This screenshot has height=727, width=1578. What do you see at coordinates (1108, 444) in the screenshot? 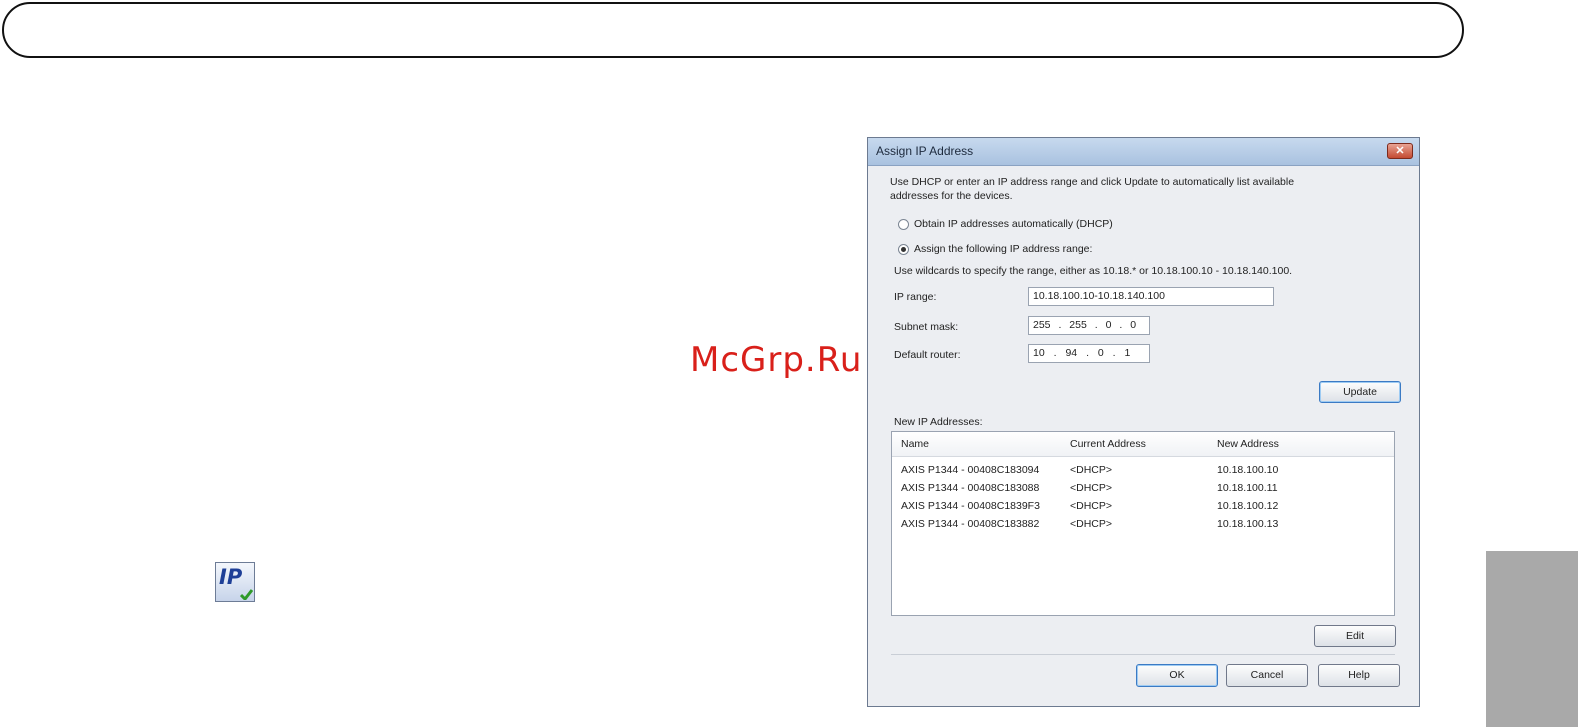
I see `column-header-current-address: Current Address` at bounding box center [1108, 444].